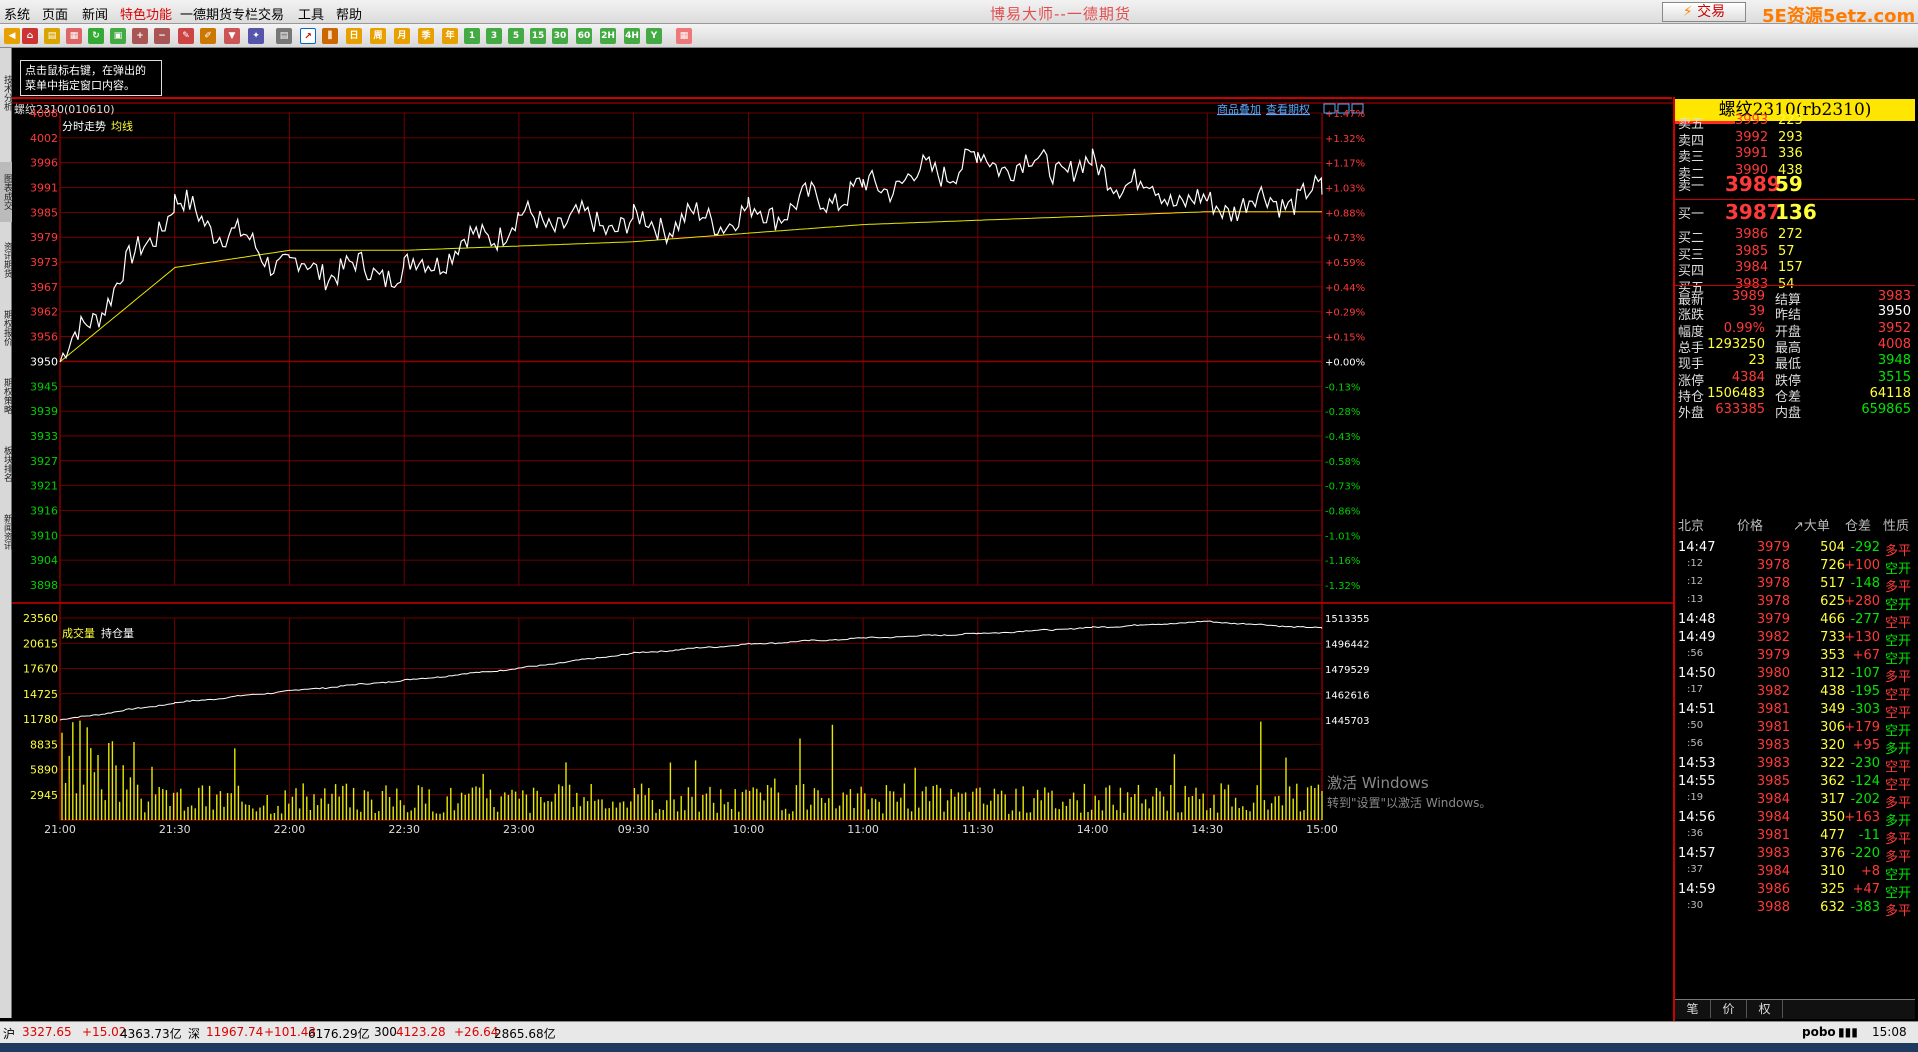  Describe the element at coordinates (1811, 526) in the screenshot. I see `tick-header-volume: ↗大单` at that location.